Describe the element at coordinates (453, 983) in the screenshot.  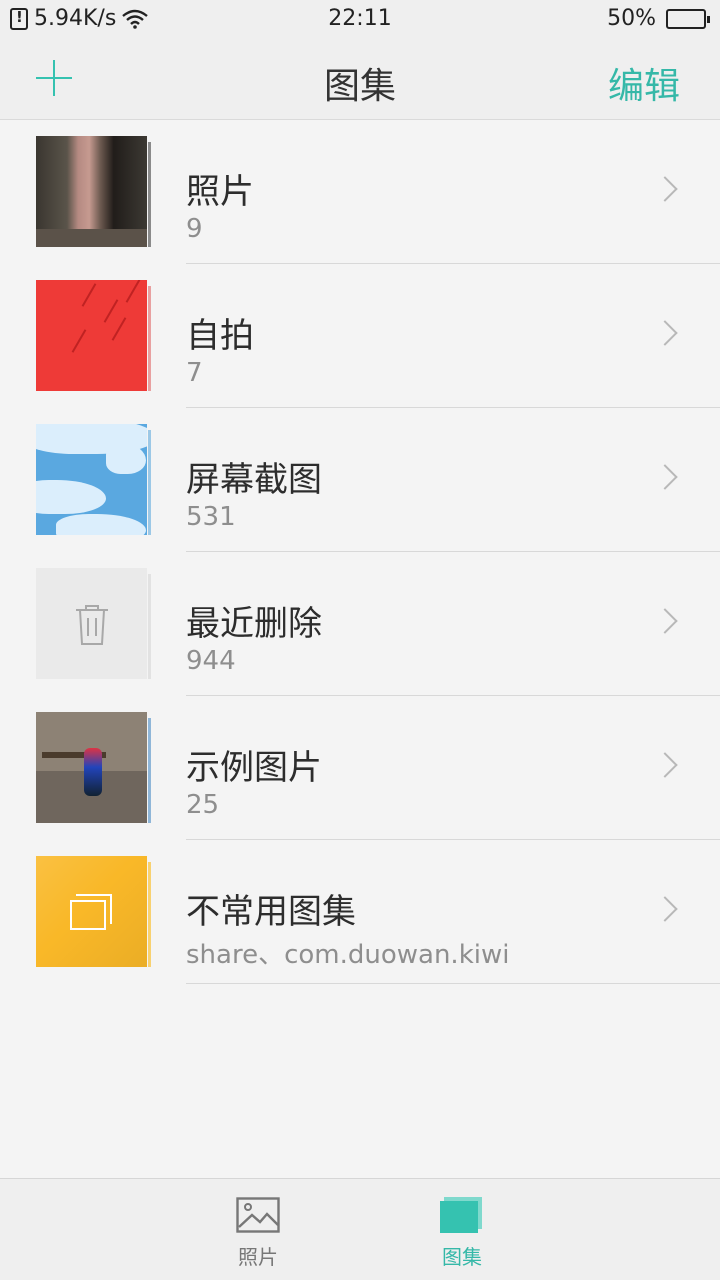
I see `divider` at that location.